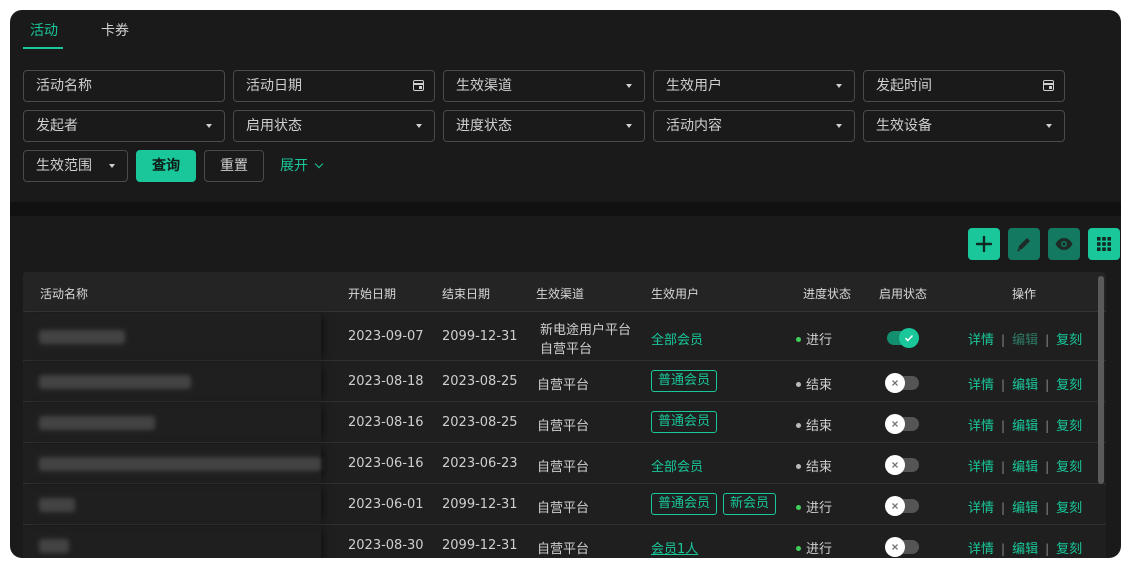 The height and width of the screenshot is (568, 1131). I want to click on plus-icon, so click(984, 244).